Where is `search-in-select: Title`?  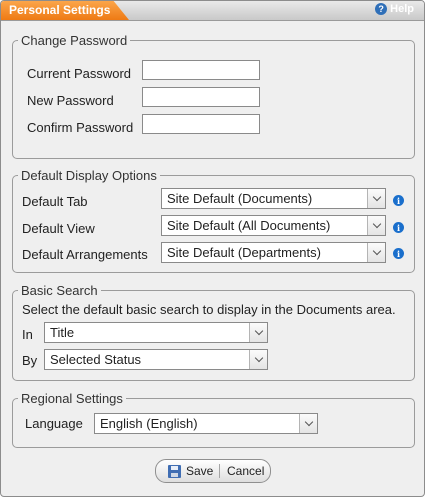
search-in-select: Title is located at coordinates (156, 332).